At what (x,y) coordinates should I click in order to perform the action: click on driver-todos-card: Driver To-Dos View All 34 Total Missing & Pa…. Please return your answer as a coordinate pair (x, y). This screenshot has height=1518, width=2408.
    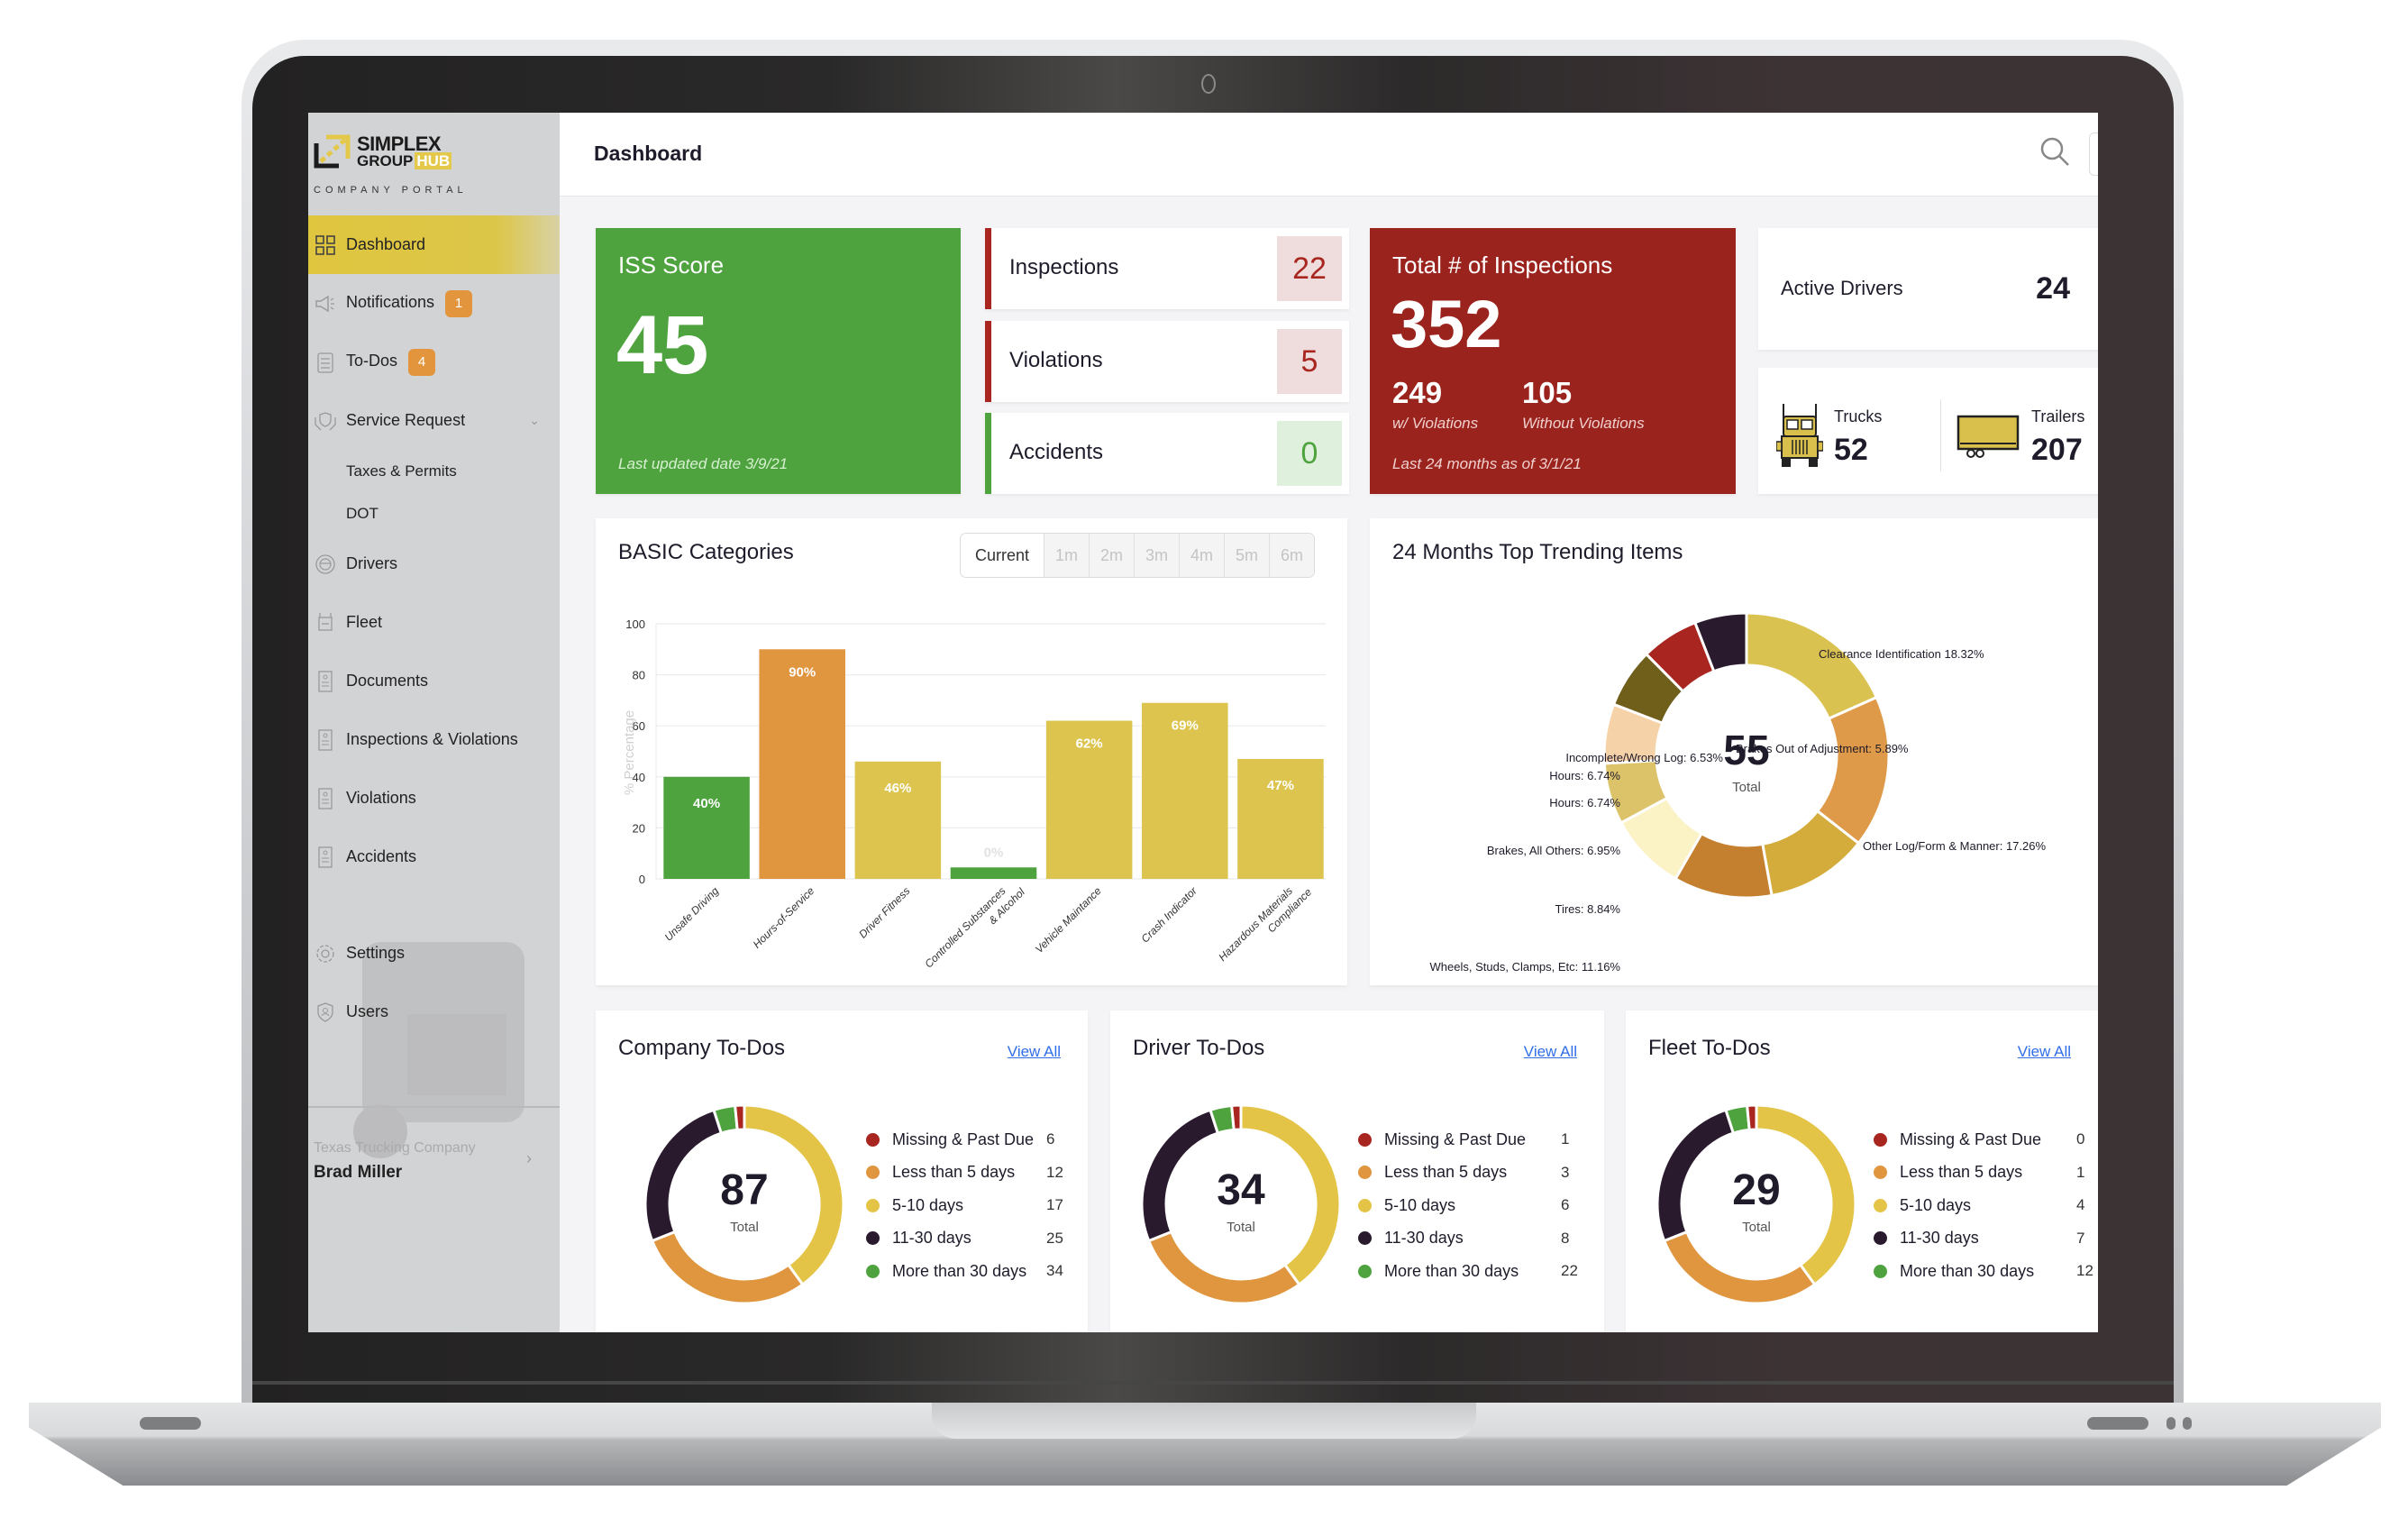
    Looking at the image, I should click on (1357, 1171).